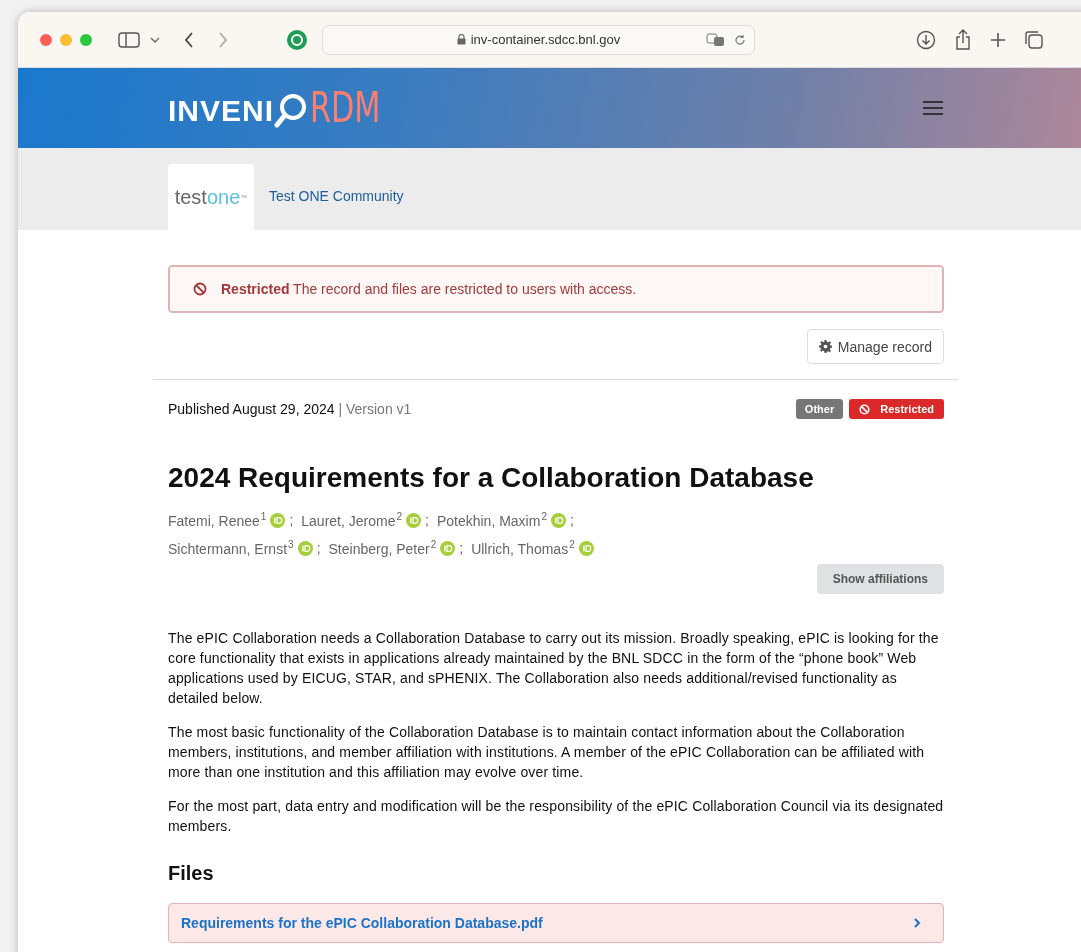 The width and height of the screenshot is (1081, 952). Describe the element at coordinates (825, 346) in the screenshot. I see `gear-icon` at that location.